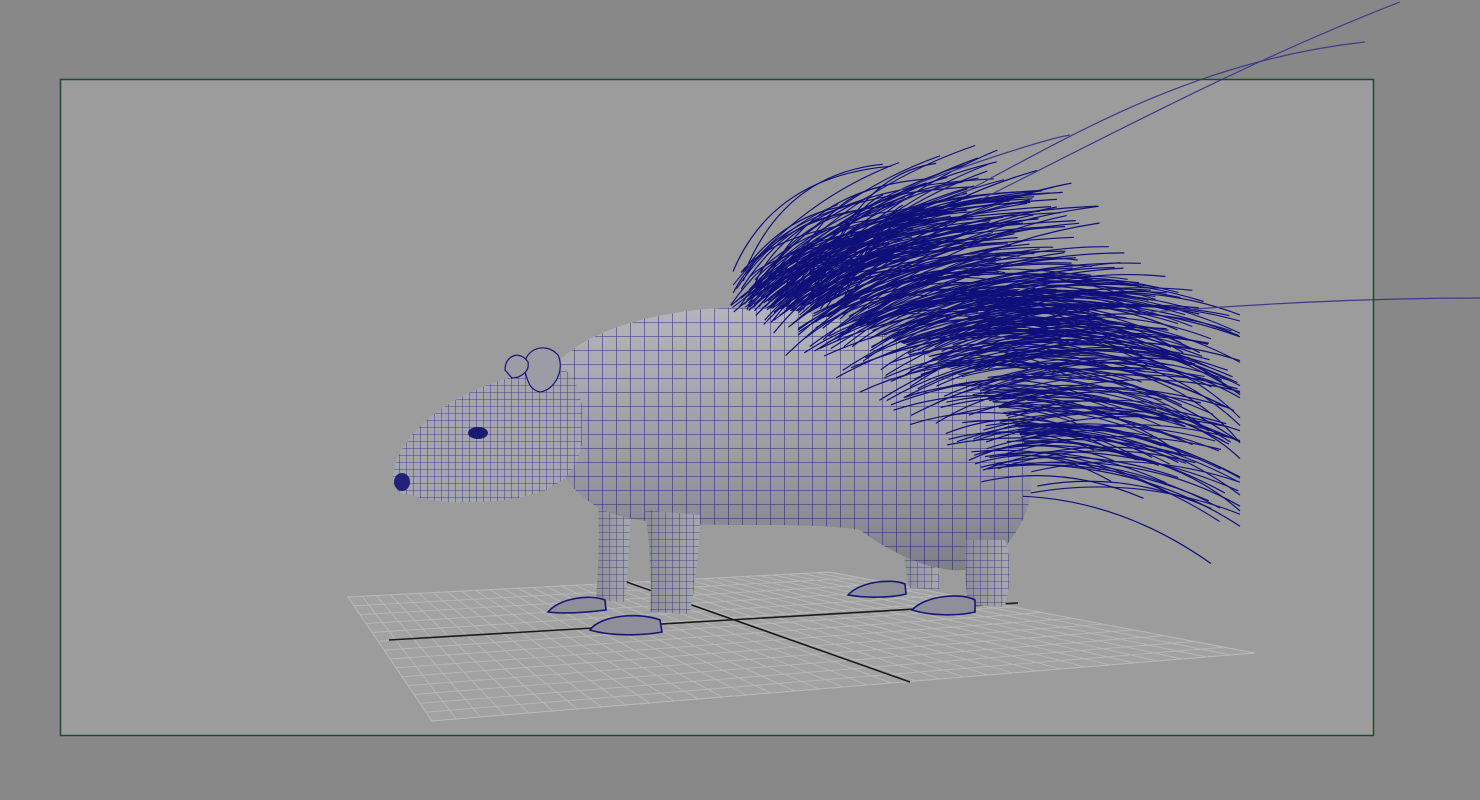 This screenshot has height=800, width=1480. Describe the element at coordinates (478, 433) in the screenshot. I see `eye-mesh` at that location.